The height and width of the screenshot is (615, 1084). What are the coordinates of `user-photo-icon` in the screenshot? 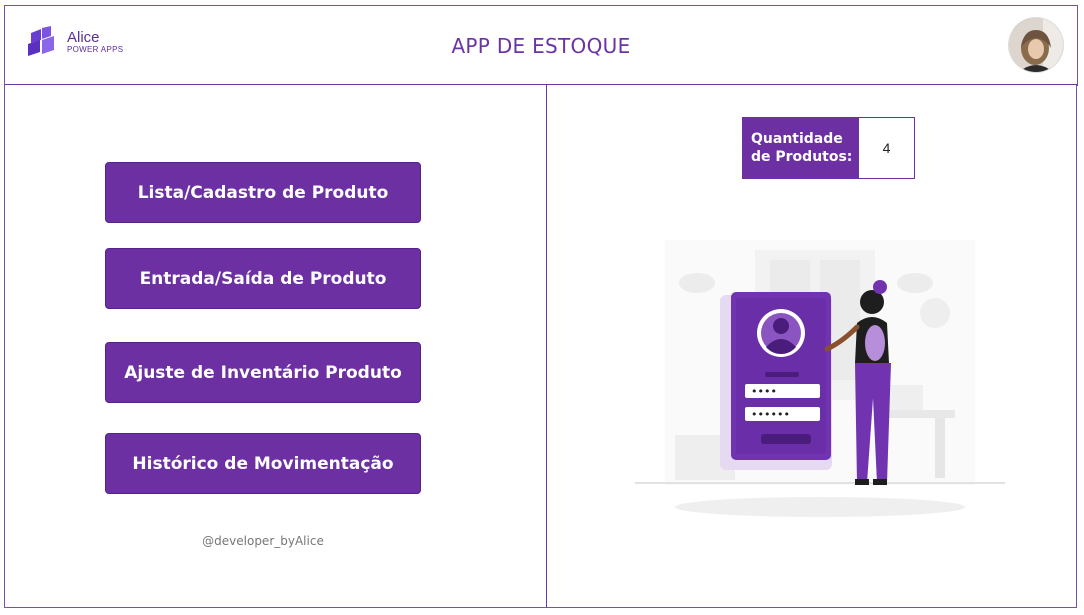 It's located at (1036, 45).